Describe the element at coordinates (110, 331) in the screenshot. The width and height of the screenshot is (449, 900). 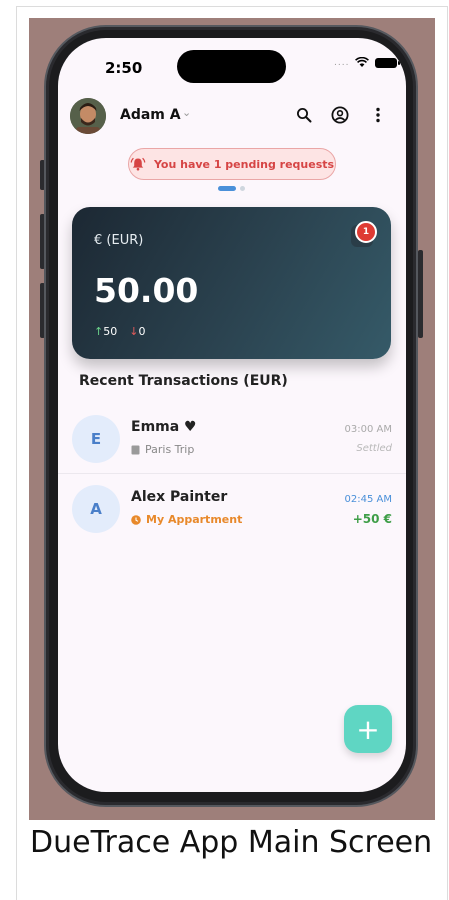
I see `incoming-value: 50` at that location.